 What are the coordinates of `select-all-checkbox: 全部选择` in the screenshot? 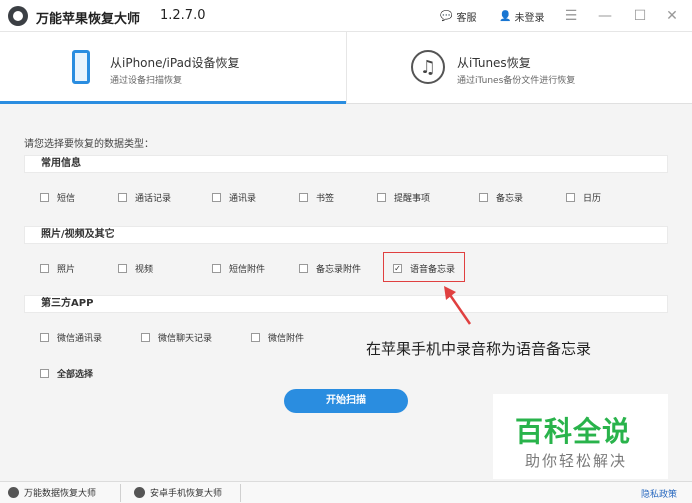 It's located at (66, 373).